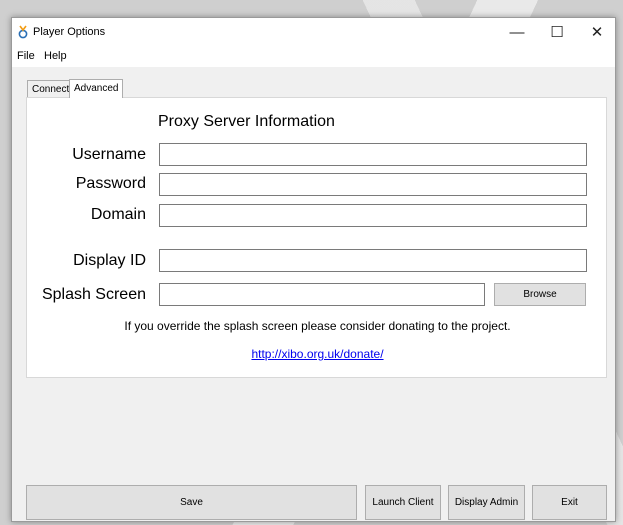  What do you see at coordinates (246, 121) in the screenshot?
I see `section-title: Proxy Server Information` at bounding box center [246, 121].